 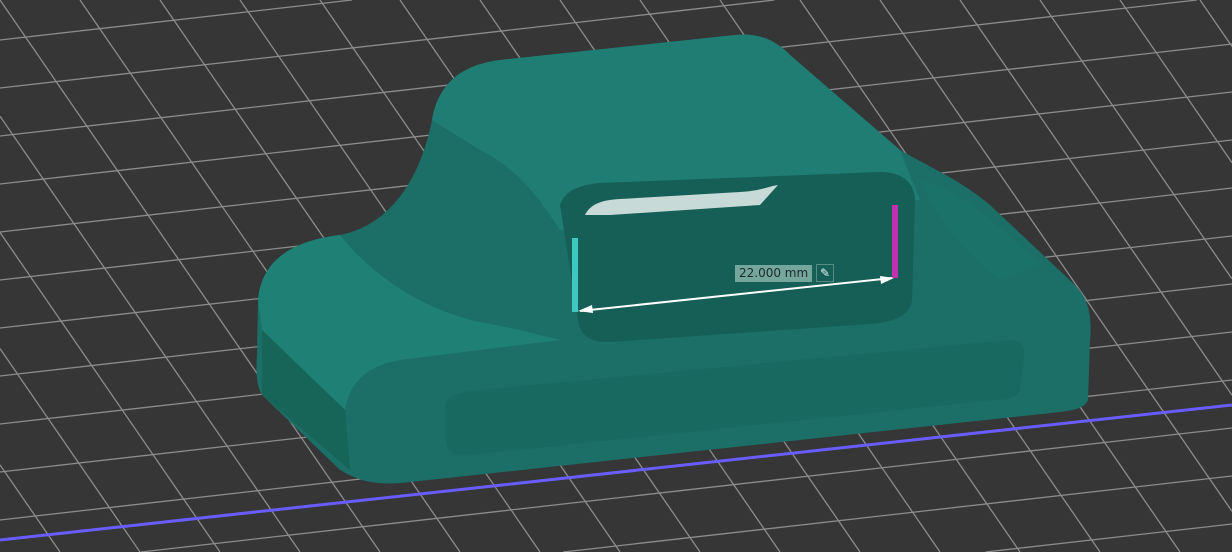 I want to click on measure-point-a, so click(x=575, y=275).